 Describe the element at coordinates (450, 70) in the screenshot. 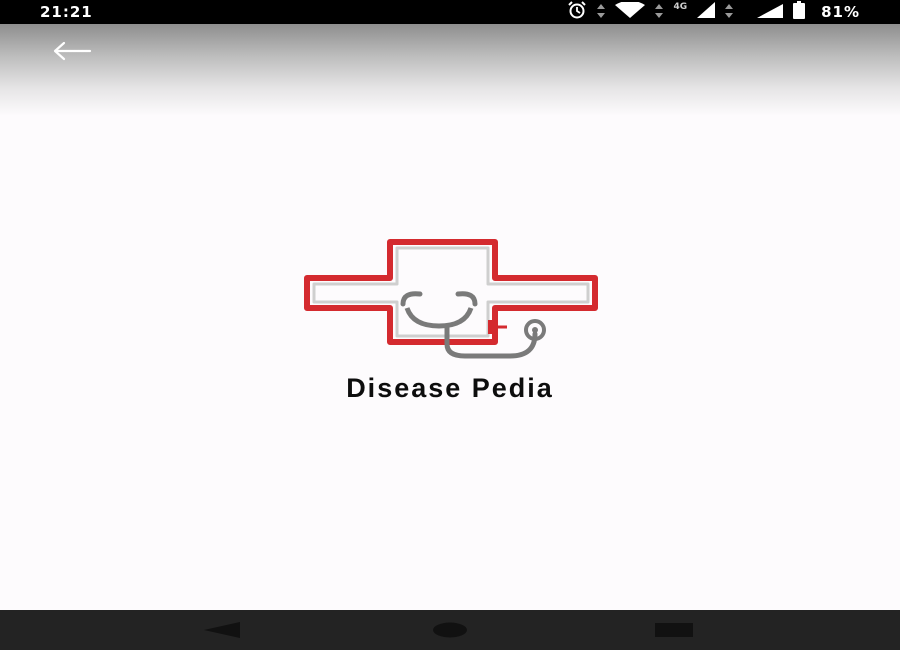

I see `app-bar` at that location.